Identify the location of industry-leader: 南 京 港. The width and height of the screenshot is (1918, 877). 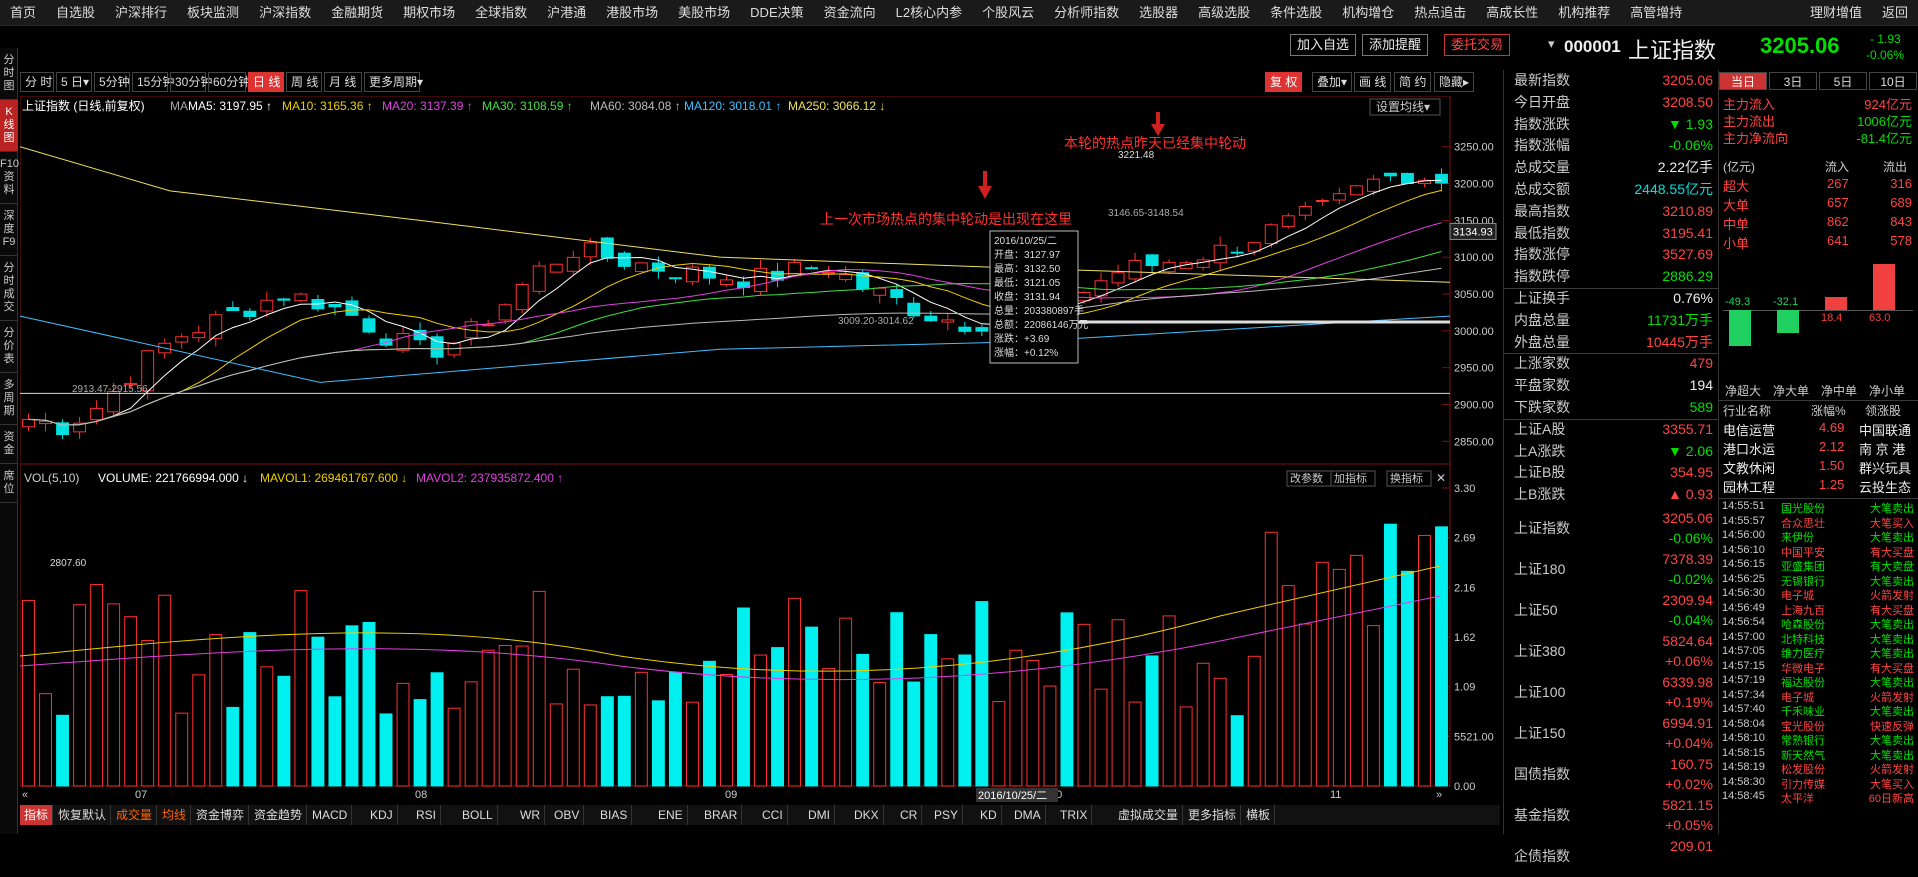
(1882, 448).